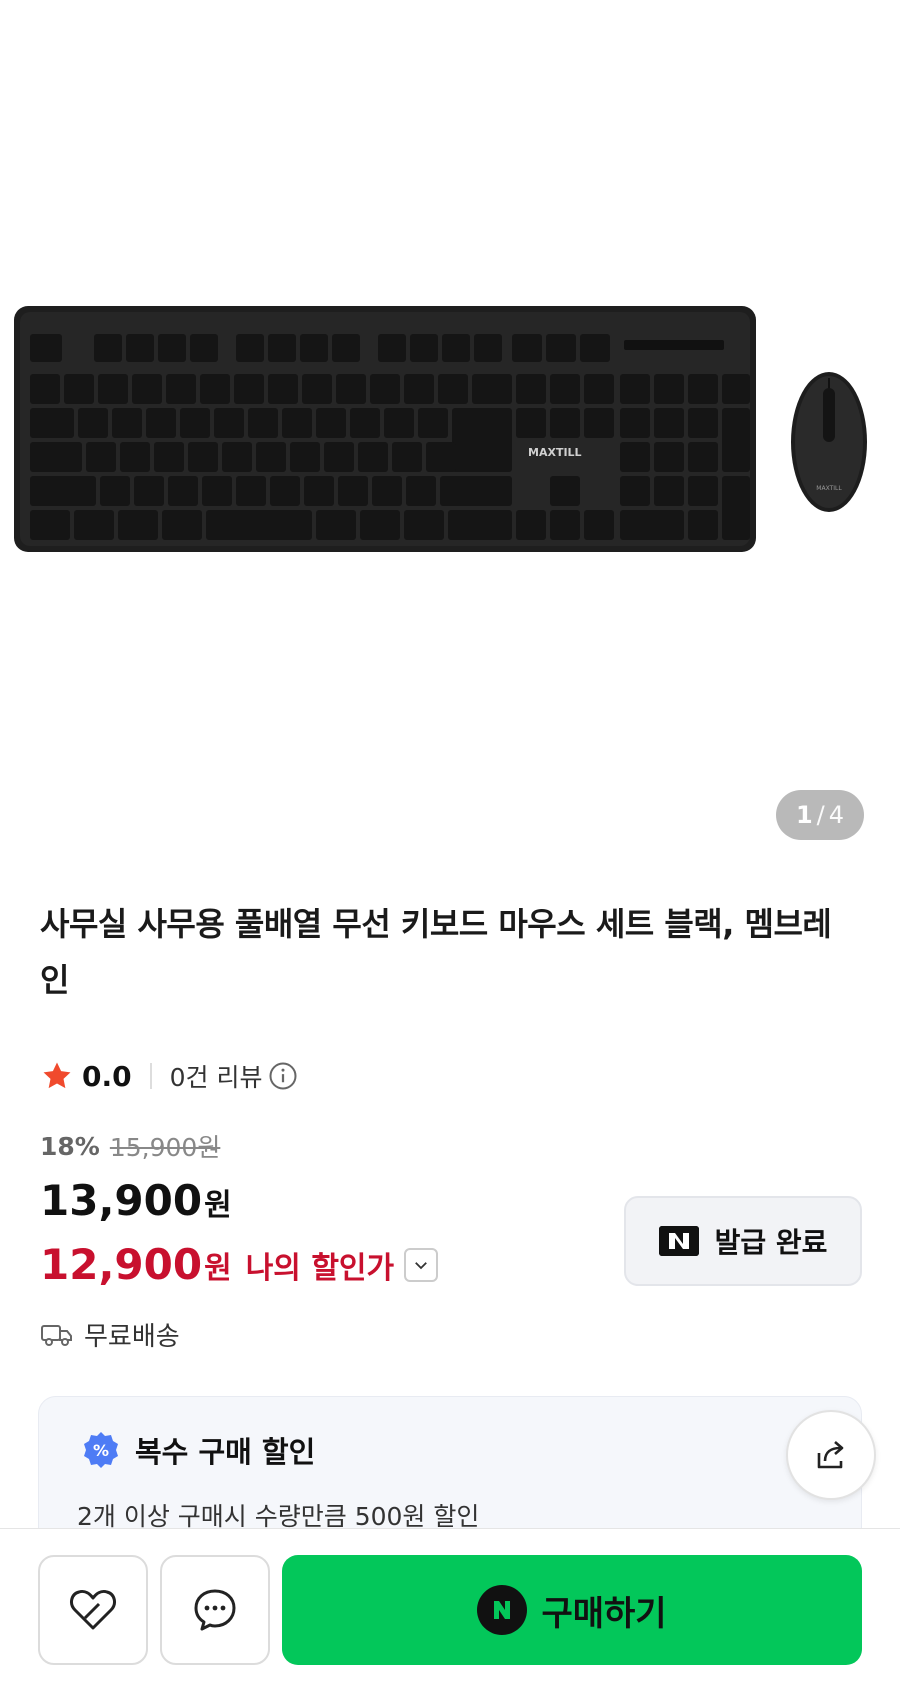 This screenshot has width=900, height=1691. Describe the element at coordinates (150, 1076) in the screenshot. I see `rating-divider` at that location.